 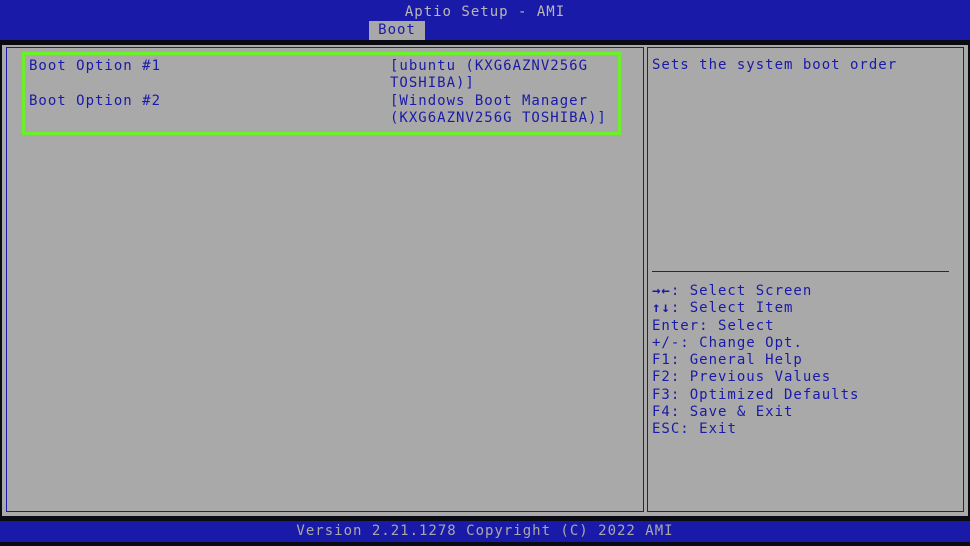 I want to click on key-line-f1: F1: General Help, so click(x=727, y=360).